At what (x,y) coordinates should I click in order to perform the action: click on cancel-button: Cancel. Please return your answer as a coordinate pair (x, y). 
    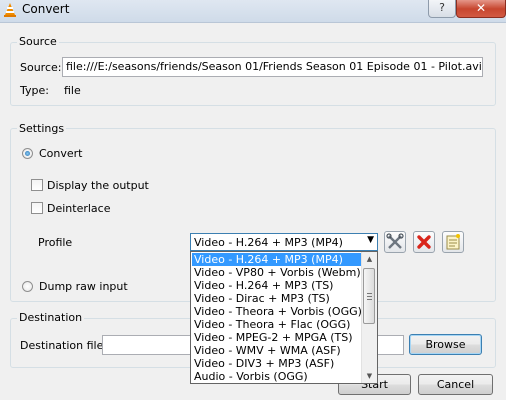
    Looking at the image, I should click on (455, 384).